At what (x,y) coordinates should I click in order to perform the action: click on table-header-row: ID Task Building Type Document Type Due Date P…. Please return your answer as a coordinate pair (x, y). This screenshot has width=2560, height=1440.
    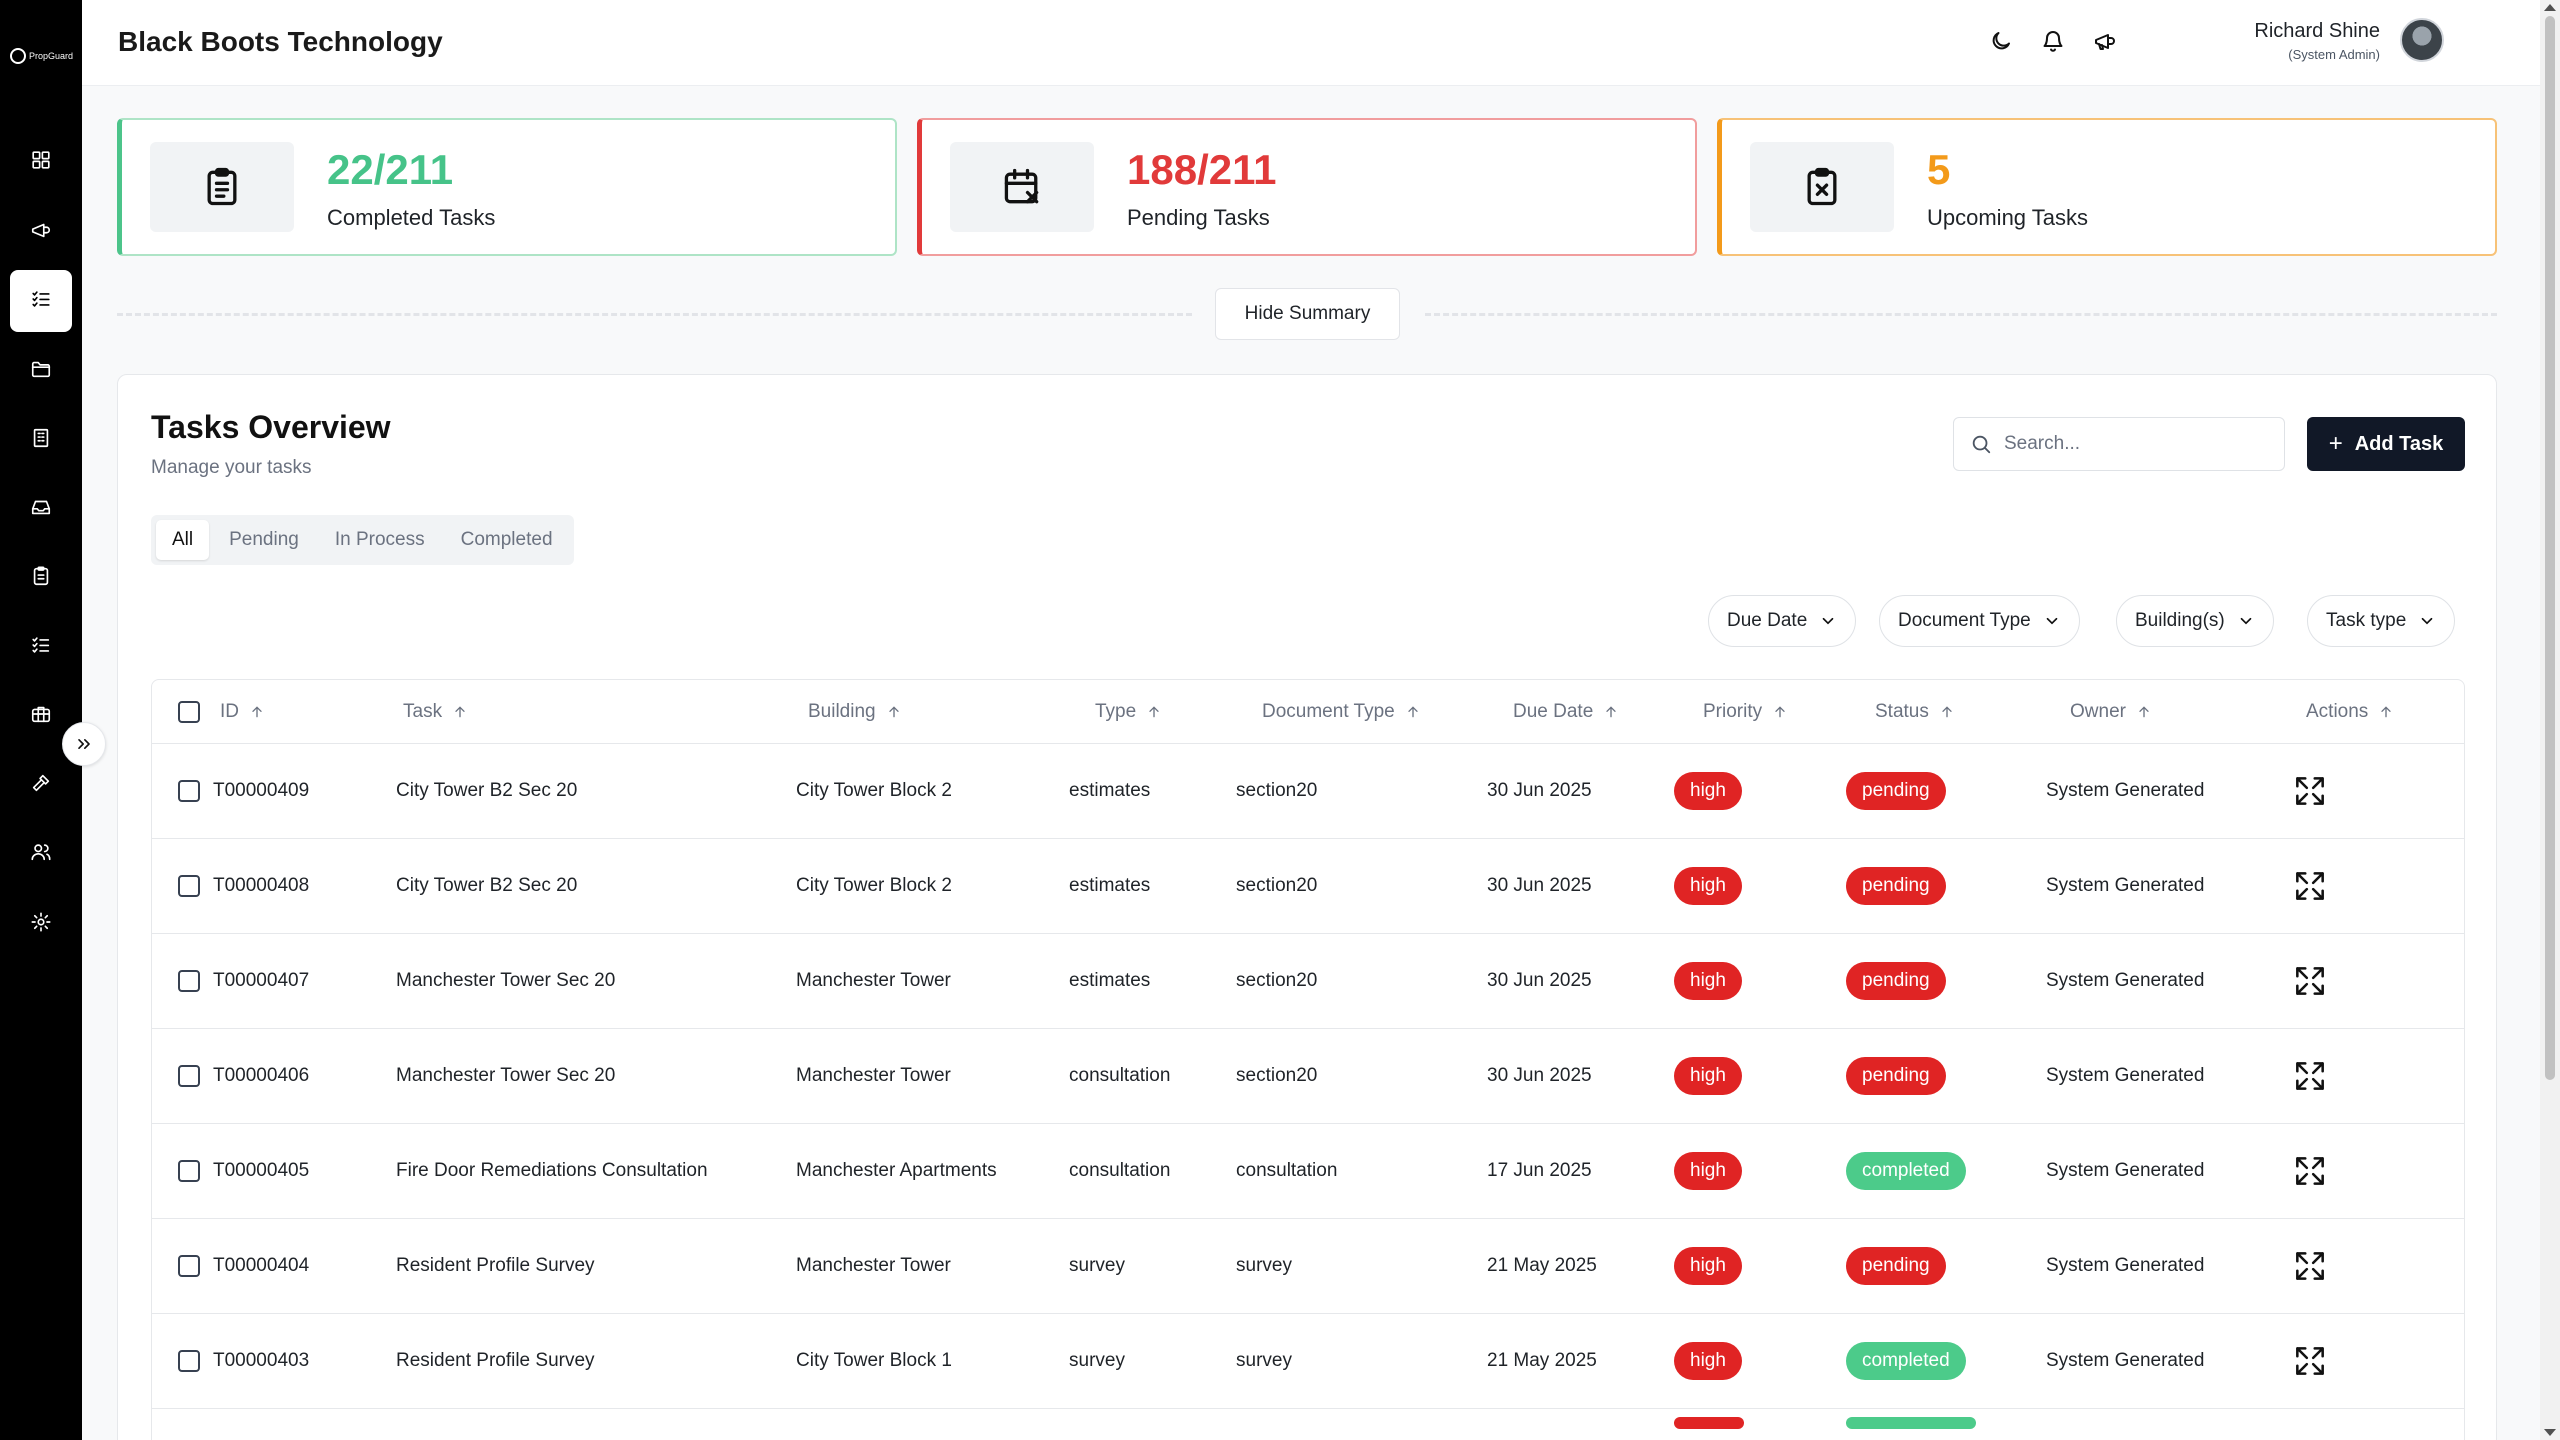
    Looking at the image, I should click on (1308, 712).